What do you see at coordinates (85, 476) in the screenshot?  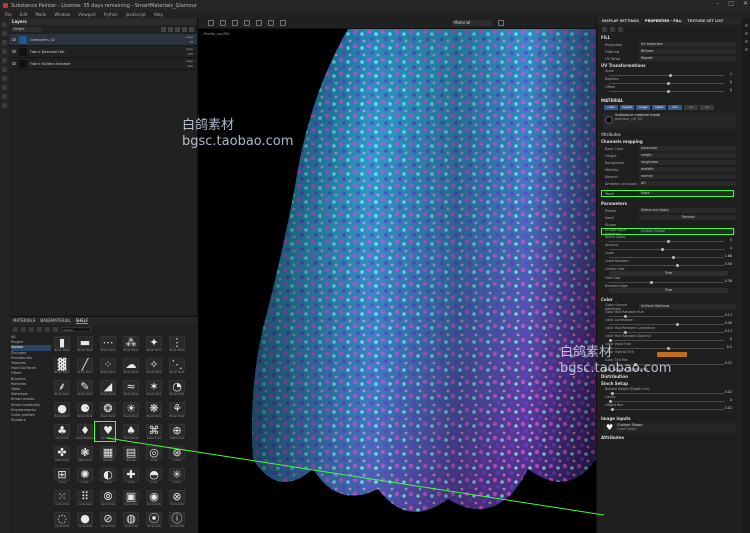 I see `alpha-thumbnail: ✺ Circle` at bounding box center [85, 476].